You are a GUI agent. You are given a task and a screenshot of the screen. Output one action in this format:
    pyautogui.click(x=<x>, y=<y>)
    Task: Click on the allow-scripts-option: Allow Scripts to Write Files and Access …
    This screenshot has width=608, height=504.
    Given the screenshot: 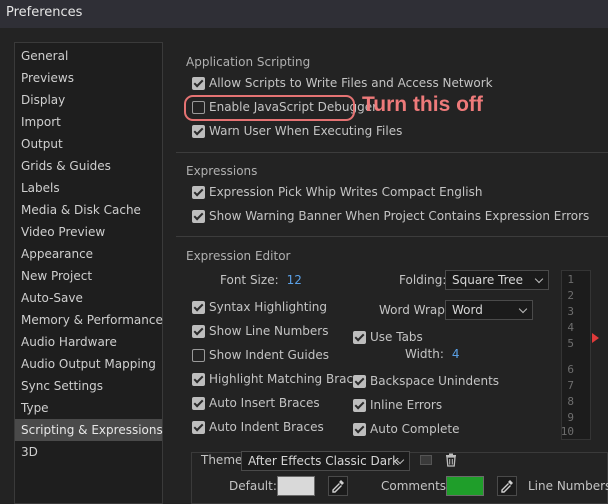 What is the action you would take?
    pyautogui.click(x=342, y=83)
    